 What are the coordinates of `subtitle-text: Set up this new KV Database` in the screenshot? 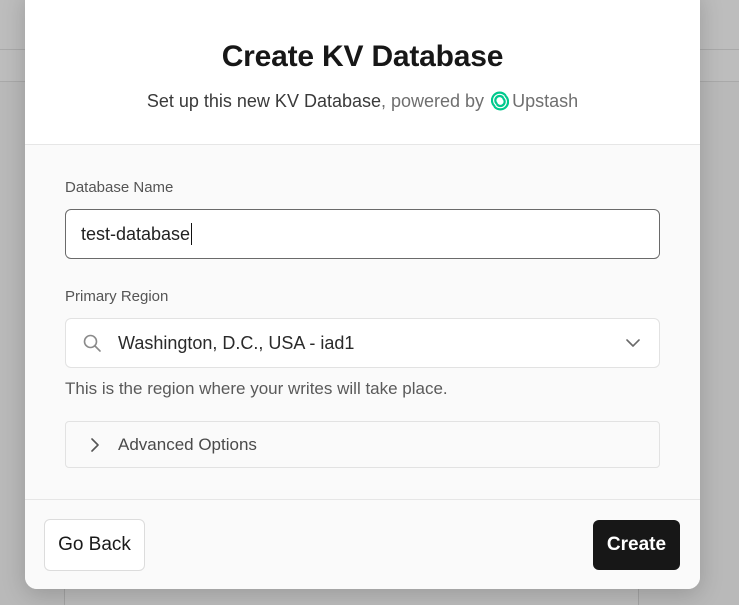 It's located at (263, 101).